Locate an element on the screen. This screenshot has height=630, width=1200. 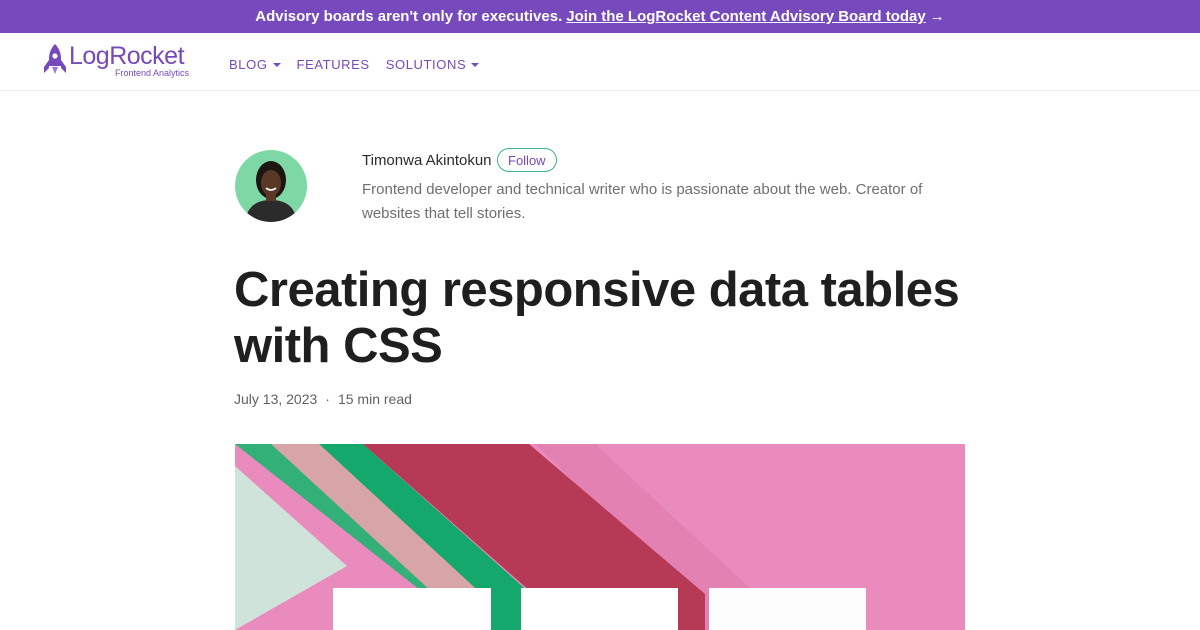
nav-item-label: FEATURES is located at coordinates (333, 64).